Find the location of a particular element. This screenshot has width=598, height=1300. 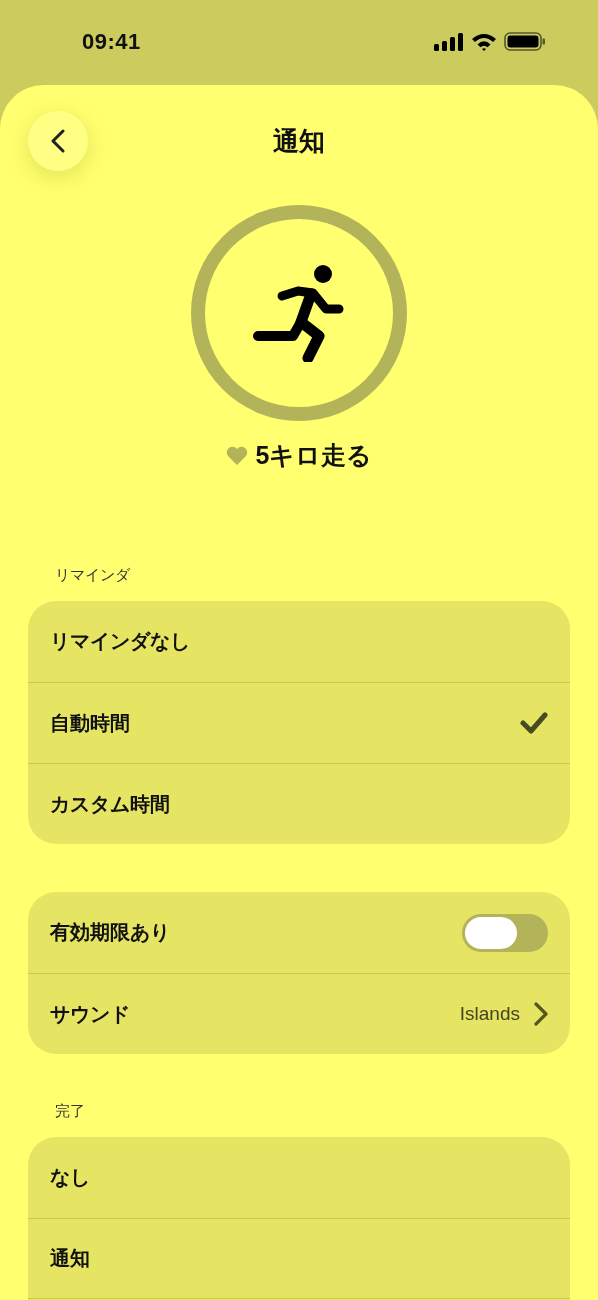

option-row: リマインダなし is located at coordinates (299, 641).